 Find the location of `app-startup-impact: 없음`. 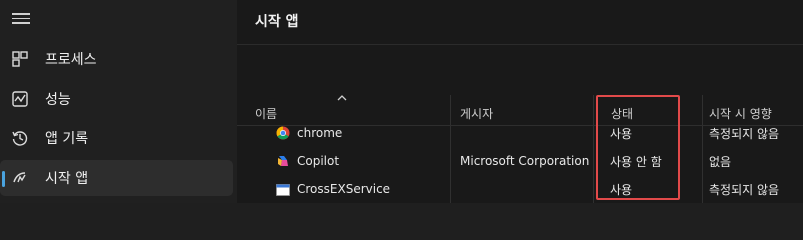

app-startup-impact: 없음 is located at coordinates (720, 162).